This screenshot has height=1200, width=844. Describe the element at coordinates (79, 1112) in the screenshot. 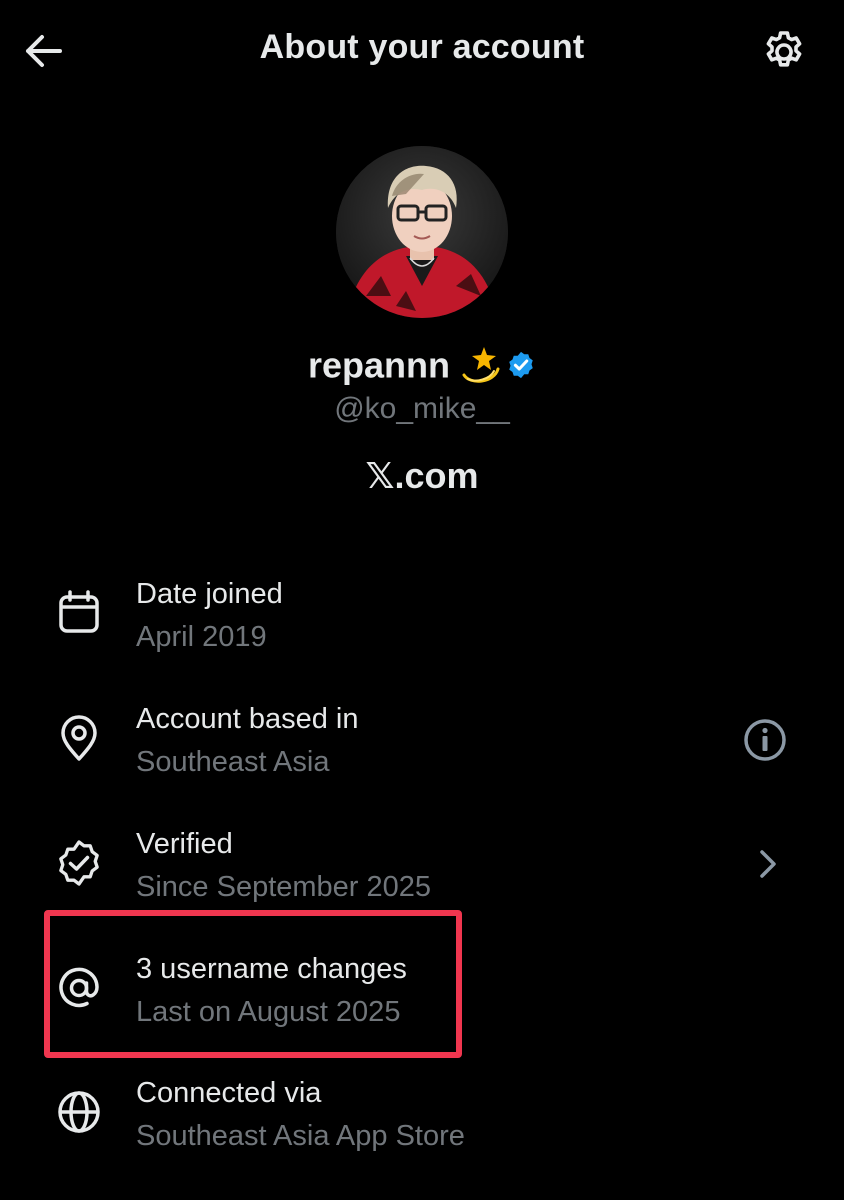

I see `globe-icon` at that location.